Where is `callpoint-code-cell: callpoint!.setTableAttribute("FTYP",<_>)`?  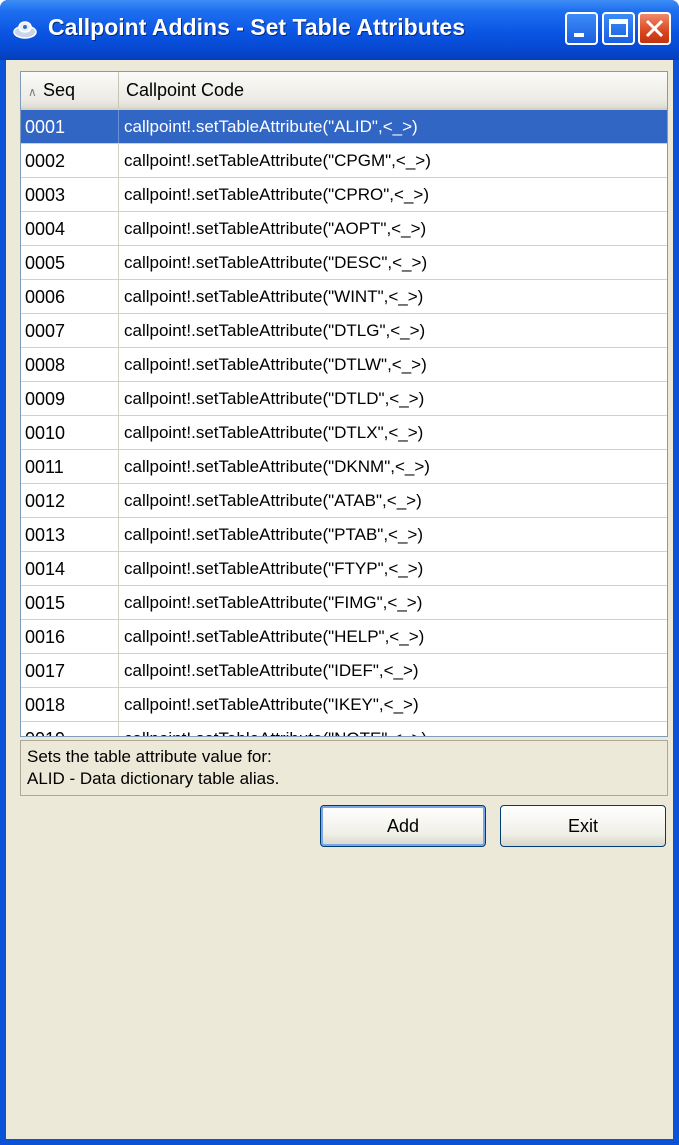 callpoint-code-cell: callpoint!.setTableAttribute("FTYP",<_>) is located at coordinates (274, 568).